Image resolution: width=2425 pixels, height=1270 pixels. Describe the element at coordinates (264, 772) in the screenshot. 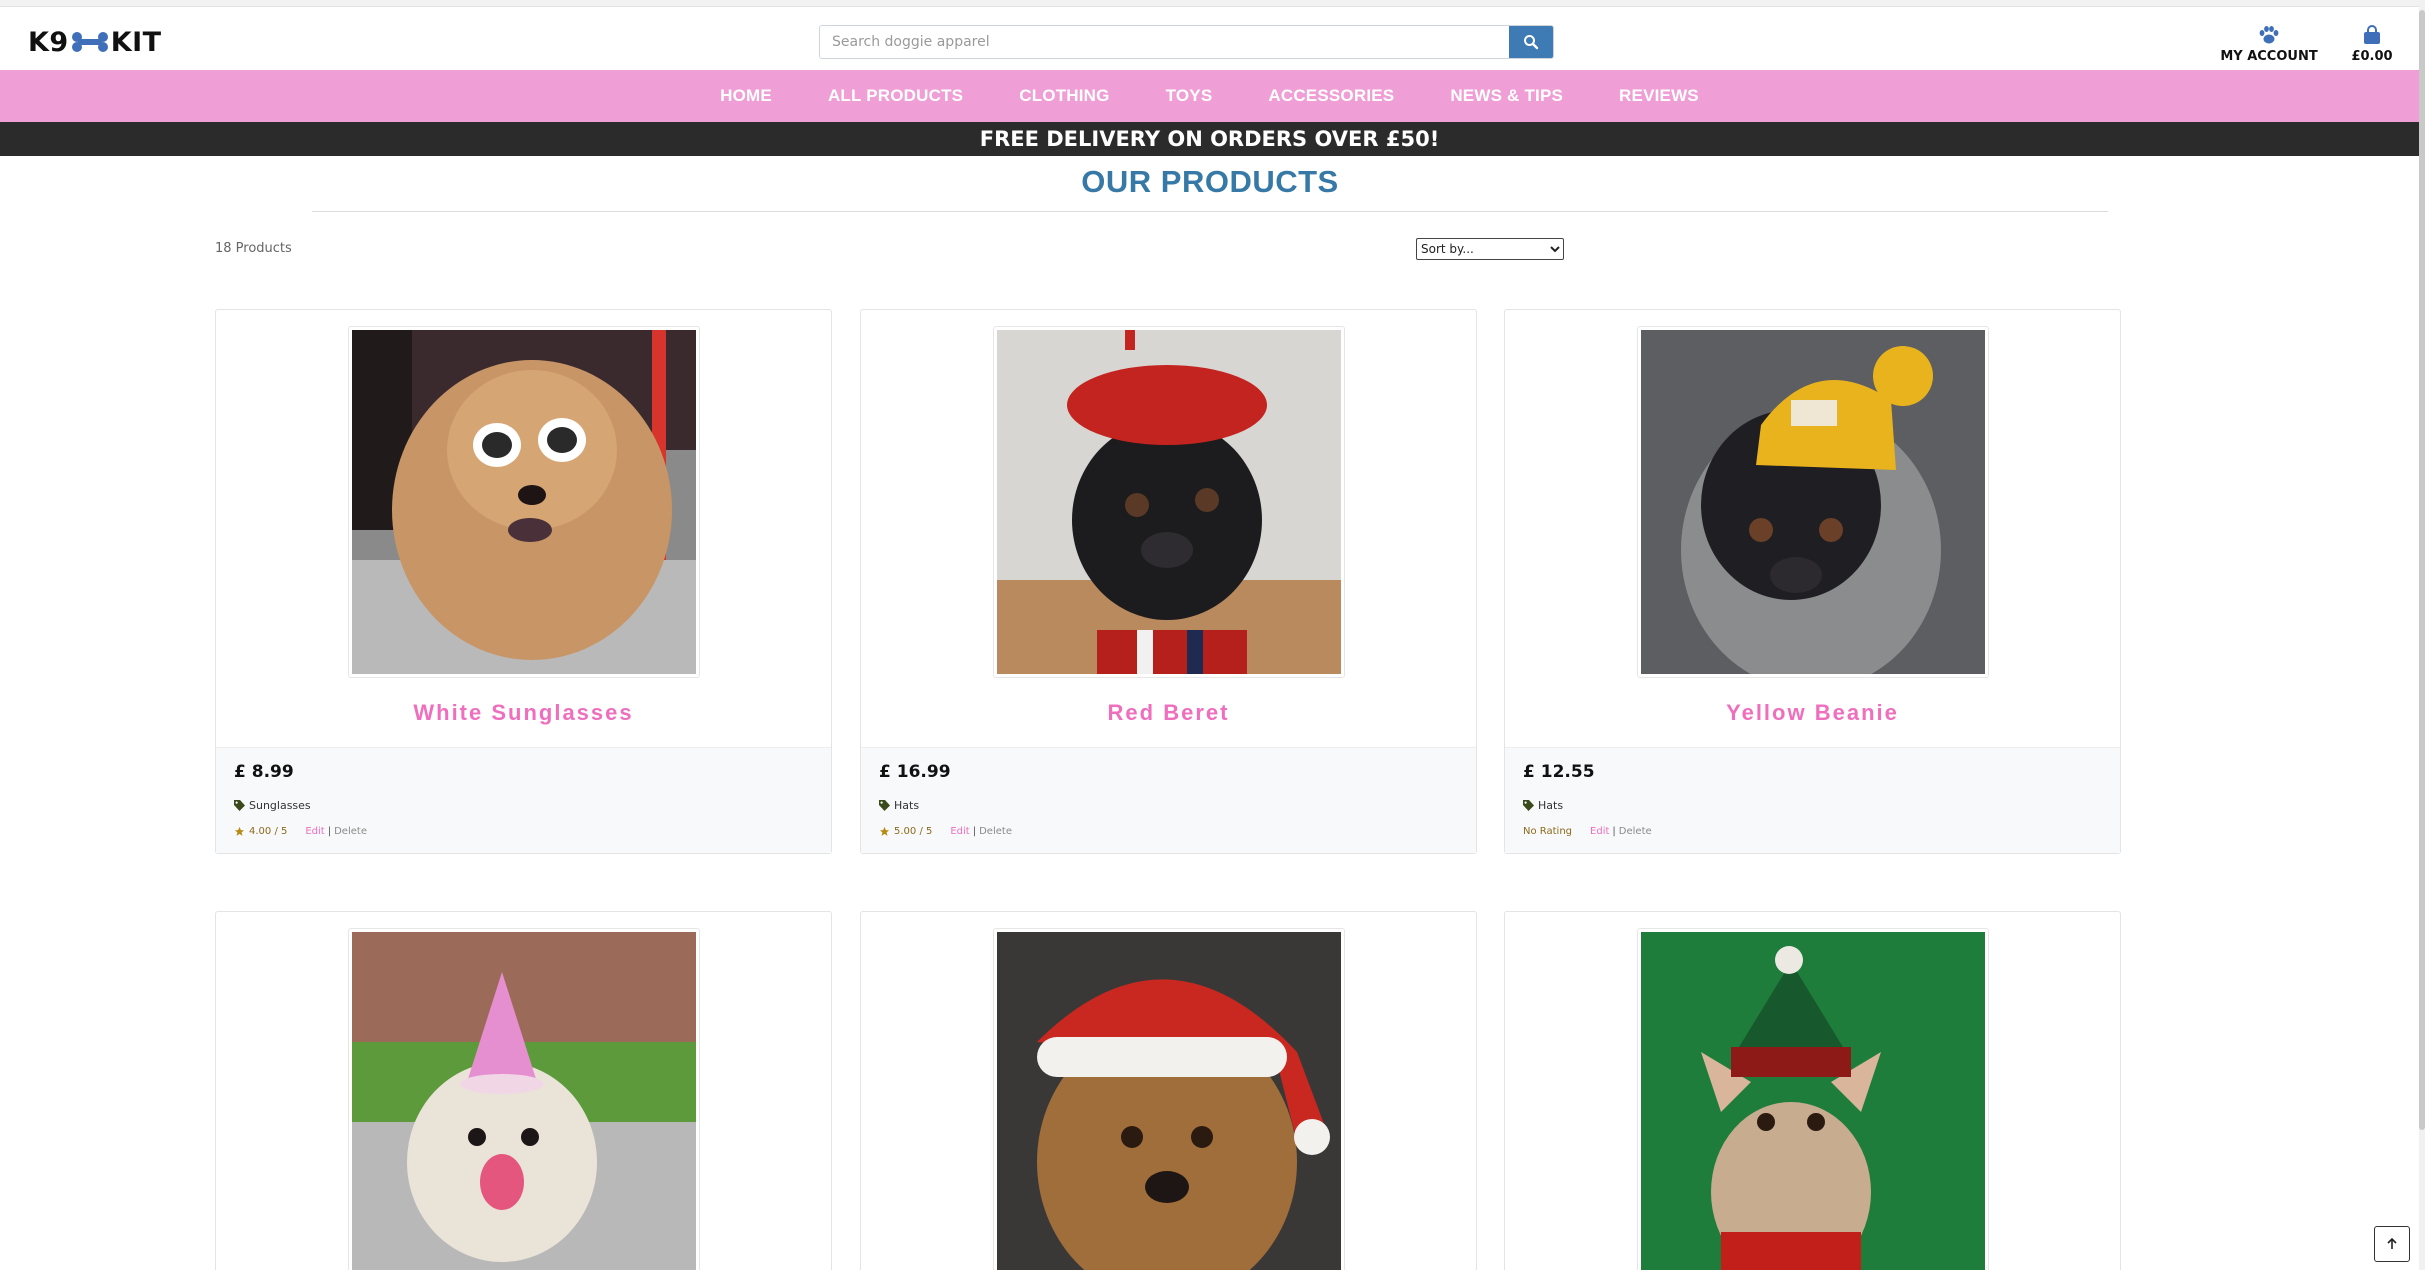

I see `product-price: £ 8.99` at that location.